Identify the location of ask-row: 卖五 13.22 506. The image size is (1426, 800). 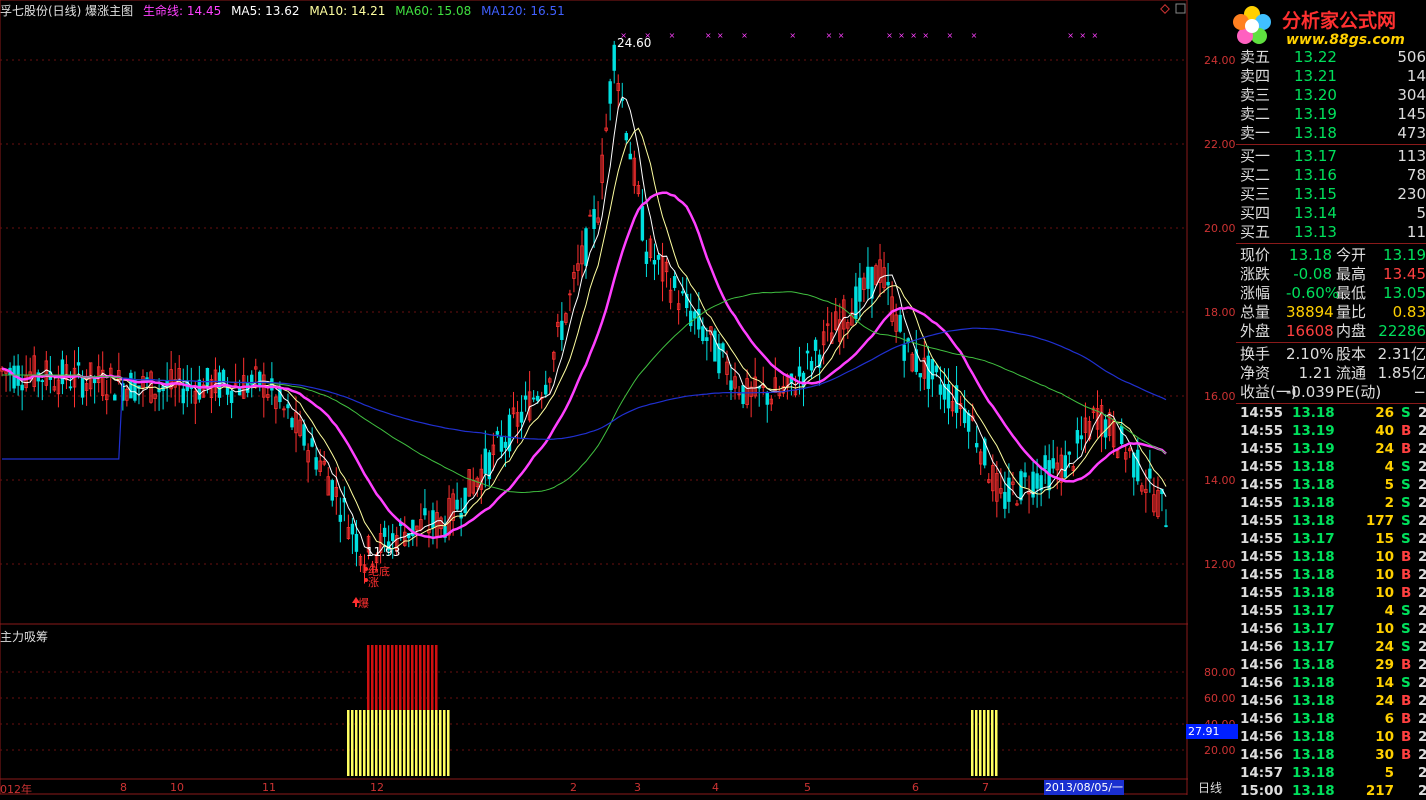
(1331, 57).